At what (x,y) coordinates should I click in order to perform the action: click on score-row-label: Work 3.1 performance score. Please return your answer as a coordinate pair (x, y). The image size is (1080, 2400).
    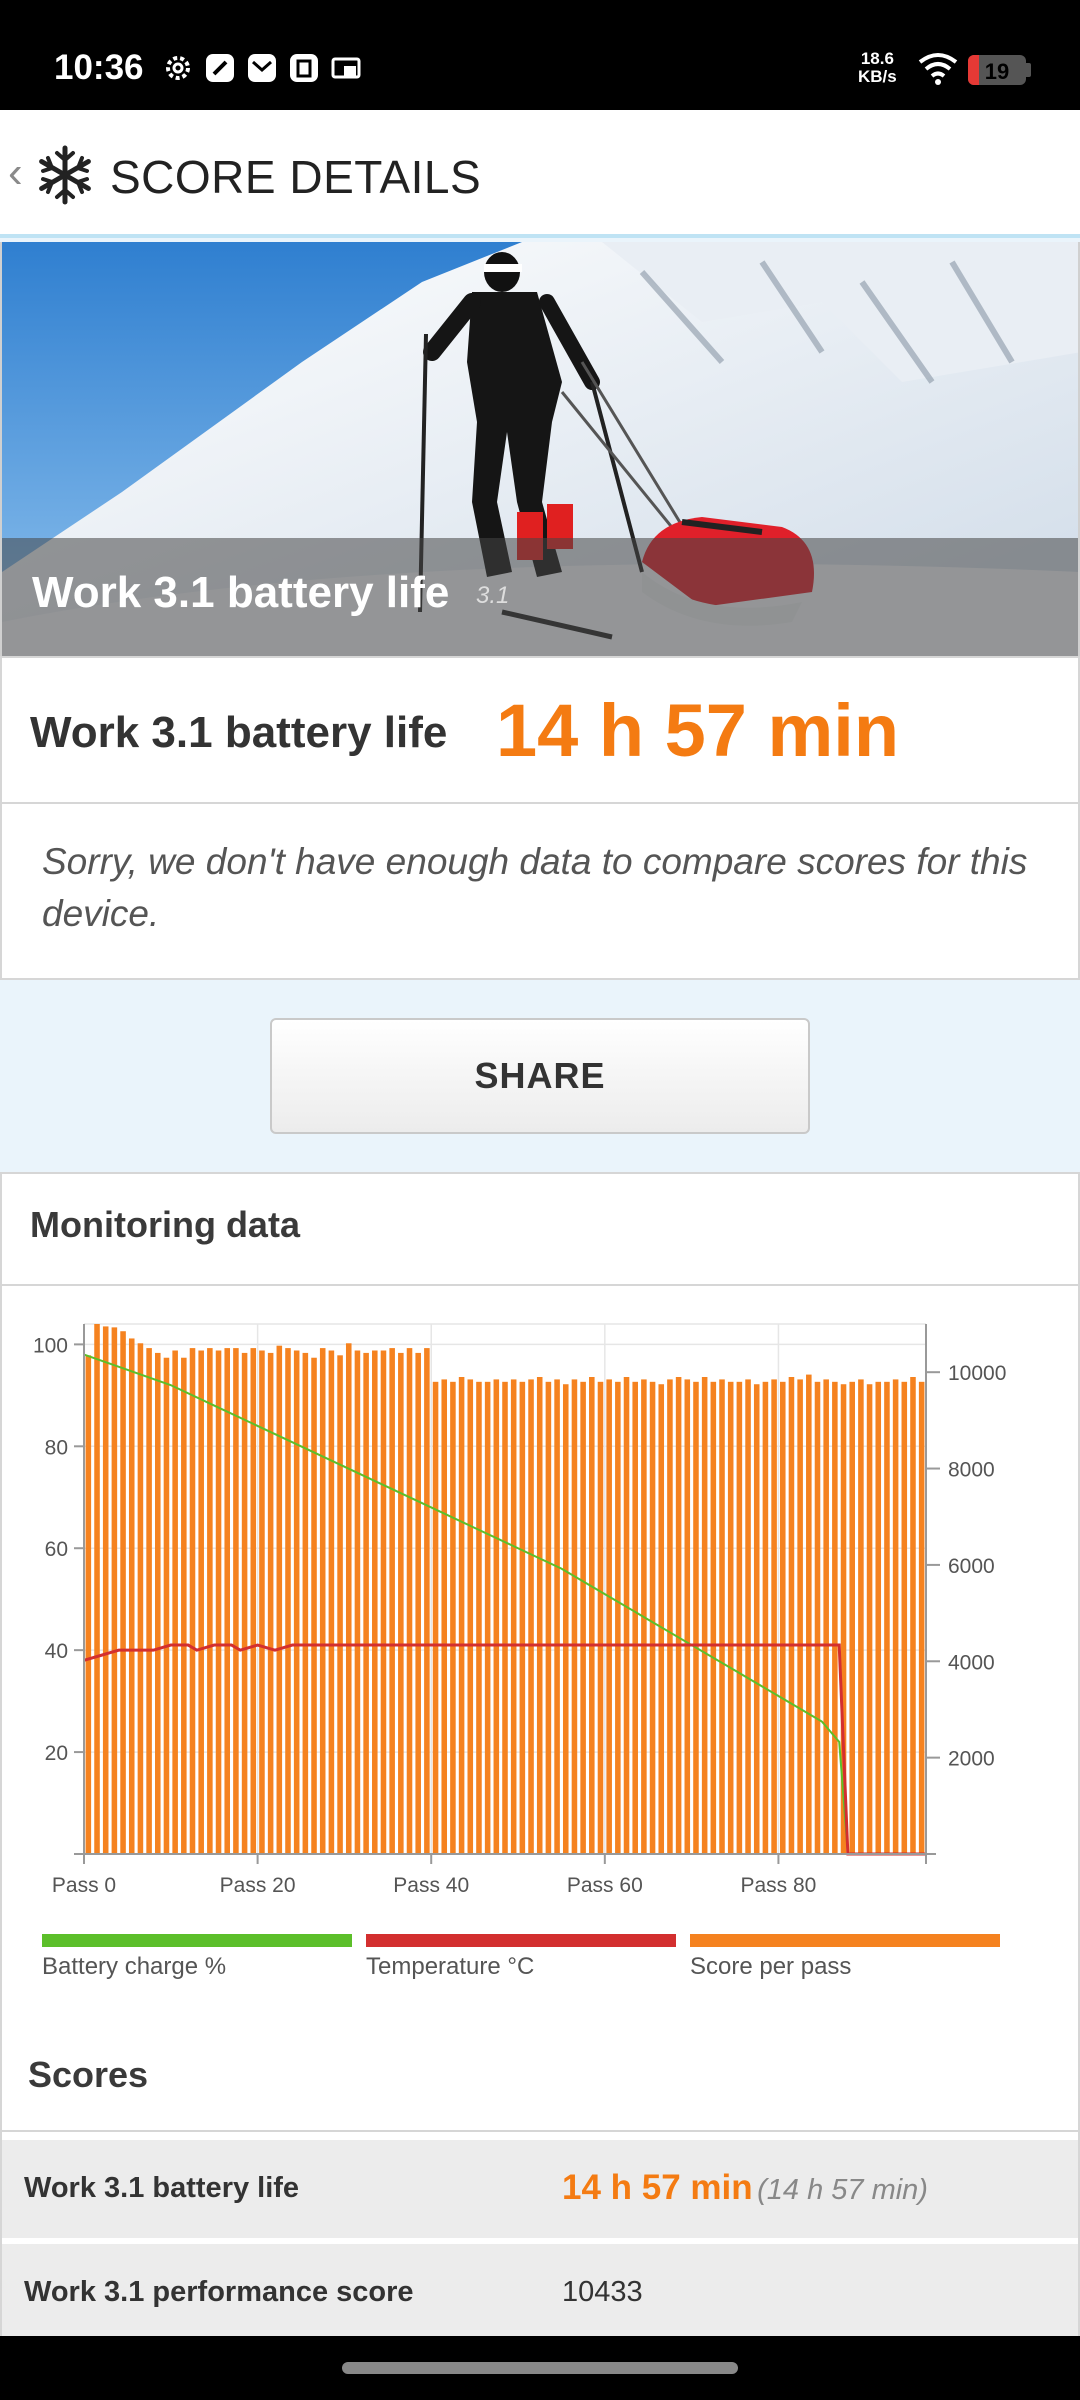
    Looking at the image, I should click on (219, 2292).